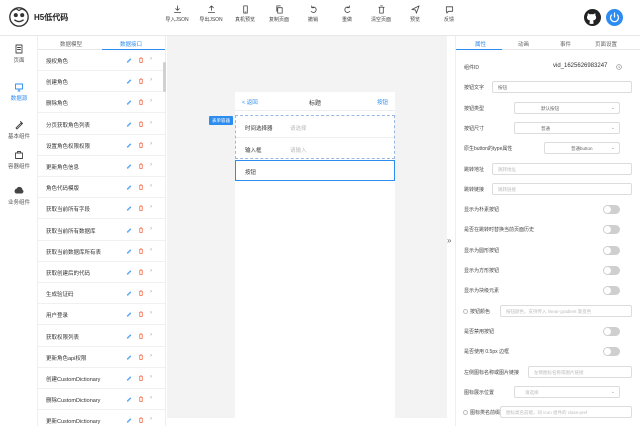  What do you see at coordinates (19, 130) in the screenshot?
I see `rail-item-2: 基本组件` at bounding box center [19, 130].